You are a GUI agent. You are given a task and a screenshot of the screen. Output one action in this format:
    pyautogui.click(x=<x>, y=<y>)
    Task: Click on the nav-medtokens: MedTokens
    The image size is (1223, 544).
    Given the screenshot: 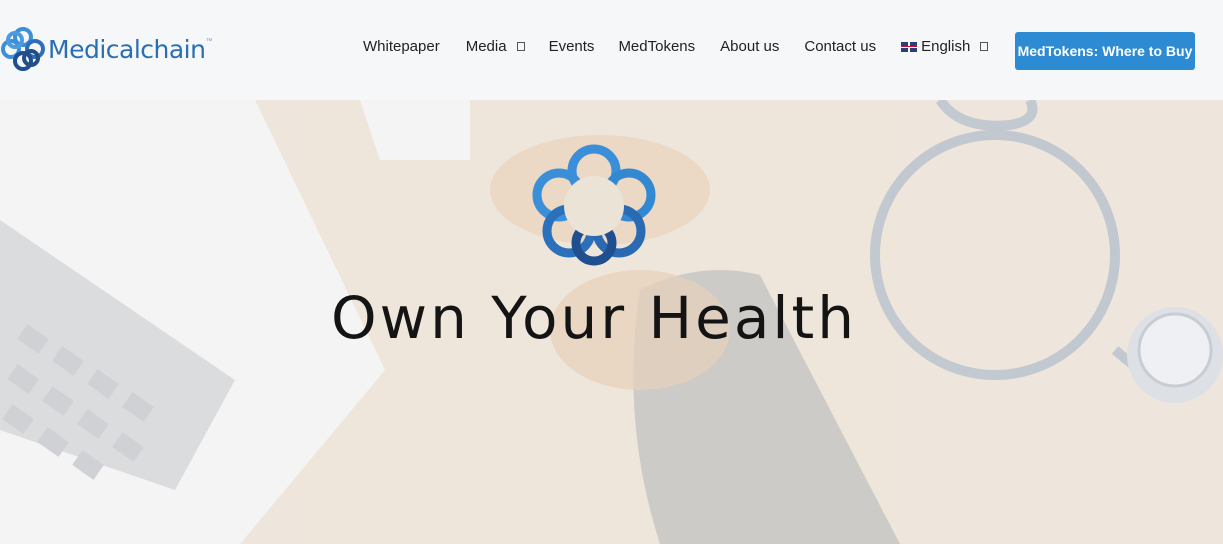 What is the action you would take?
    pyautogui.click(x=656, y=46)
    